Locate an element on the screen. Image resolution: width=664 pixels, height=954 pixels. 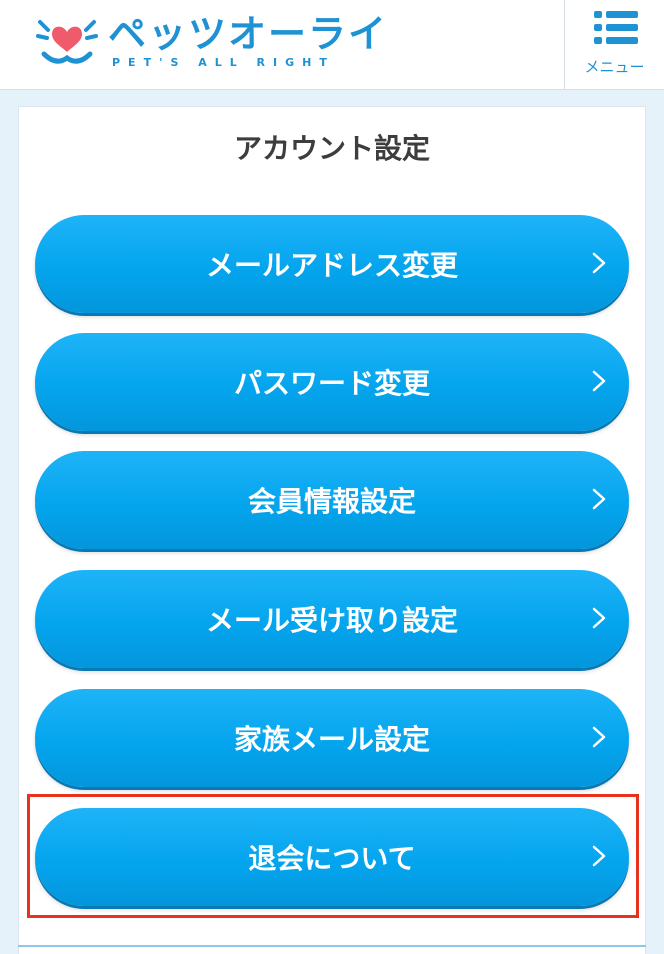
pet-heart-icon is located at coordinates (67, 42).